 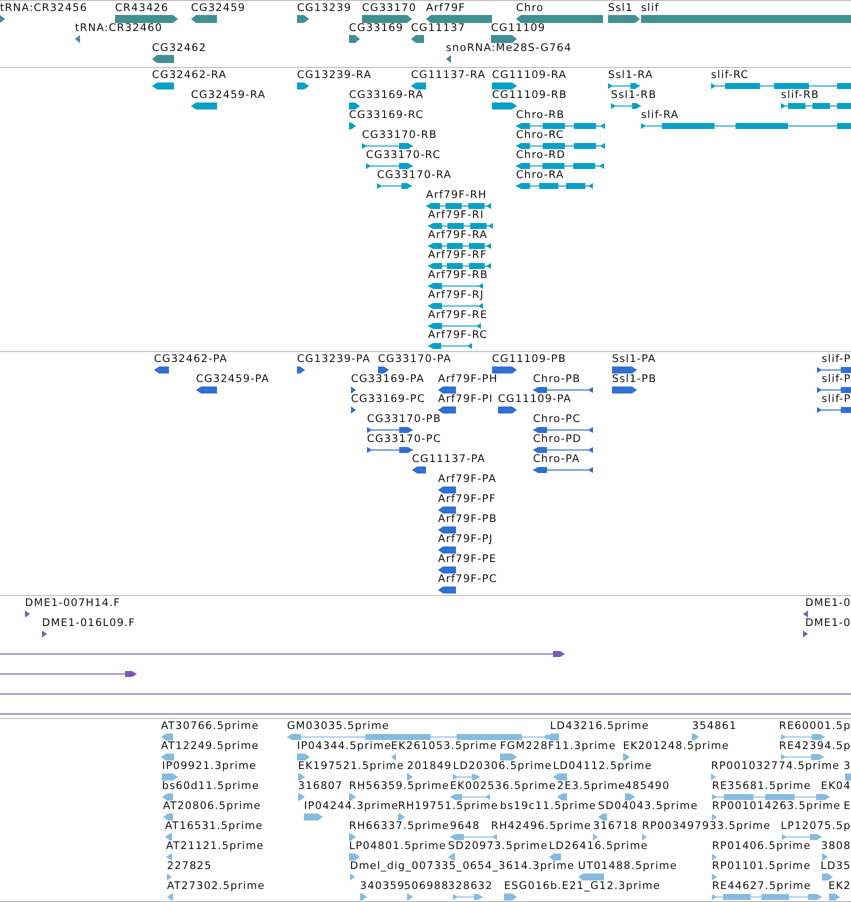 What do you see at coordinates (660, 115) in the screenshot?
I see `feature-label: slif-RA` at bounding box center [660, 115].